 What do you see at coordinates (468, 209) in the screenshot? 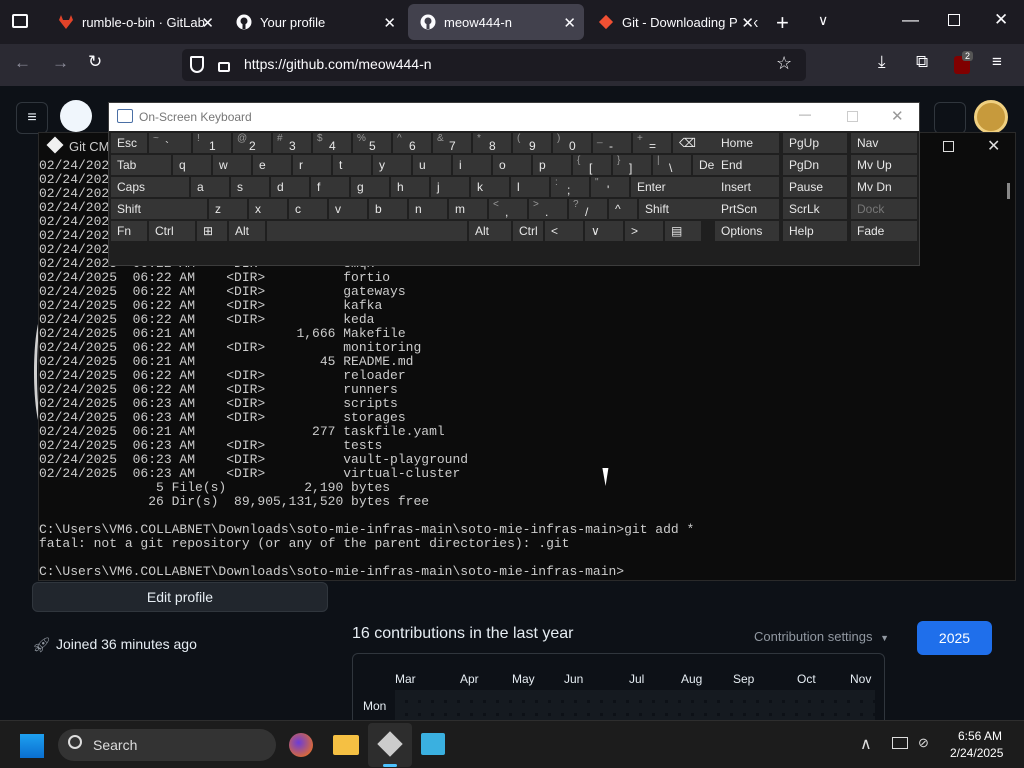
I see `osk-key: m` at bounding box center [468, 209].